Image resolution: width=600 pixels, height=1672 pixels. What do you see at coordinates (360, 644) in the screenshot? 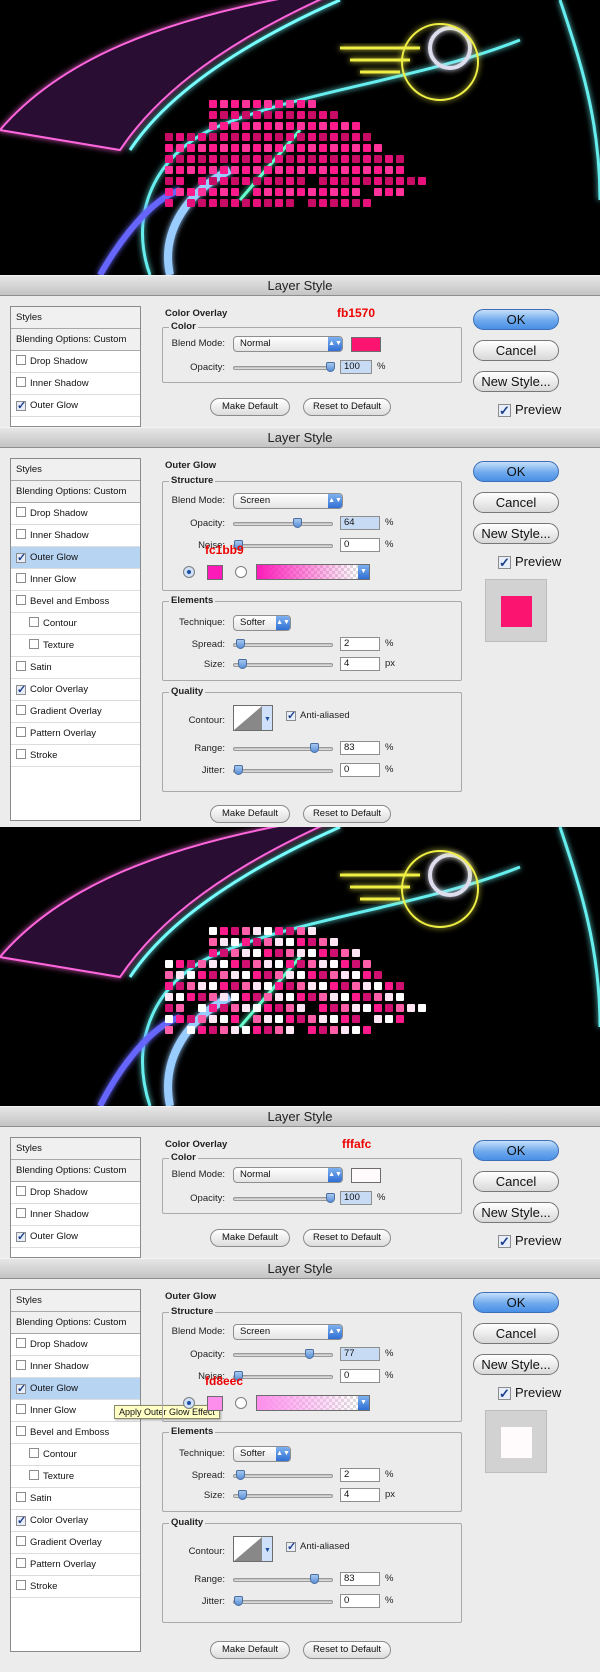
I see `spread-input: 2` at bounding box center [360, 644].